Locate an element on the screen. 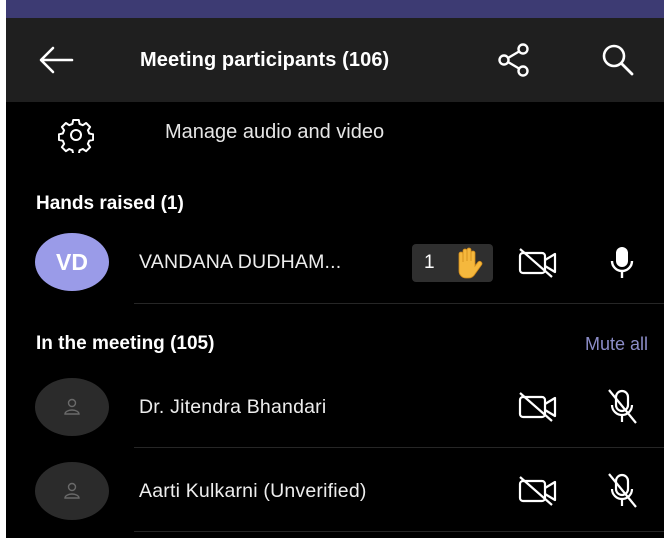  in-meeting-heading: In the meeting (105) is located at coordinates (125, 343).